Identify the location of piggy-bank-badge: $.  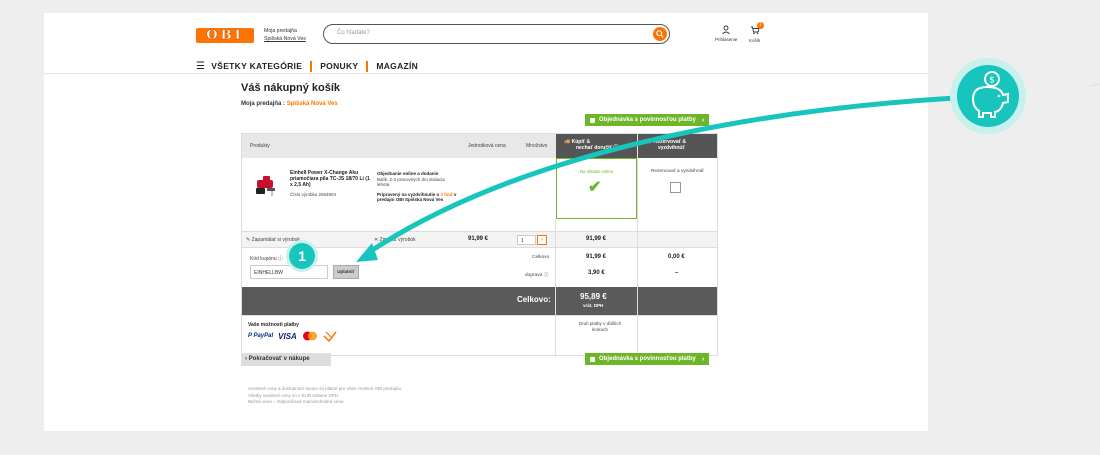
(988, 96).